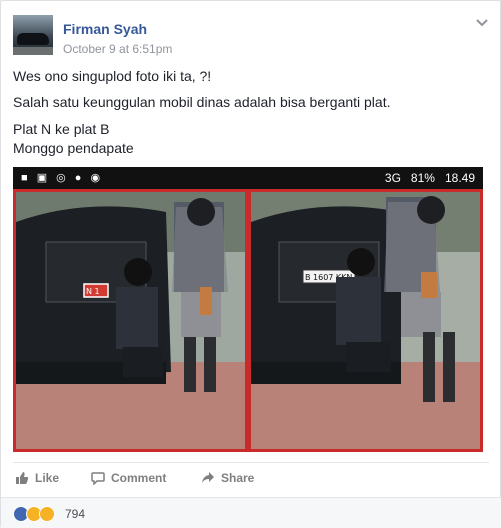 The height and width of the screenshot is (528, 501). What do you see at coordinates (22, 478) in the screenshot?
I see `thumbs-up-icon` at bounding box center [22, 478].